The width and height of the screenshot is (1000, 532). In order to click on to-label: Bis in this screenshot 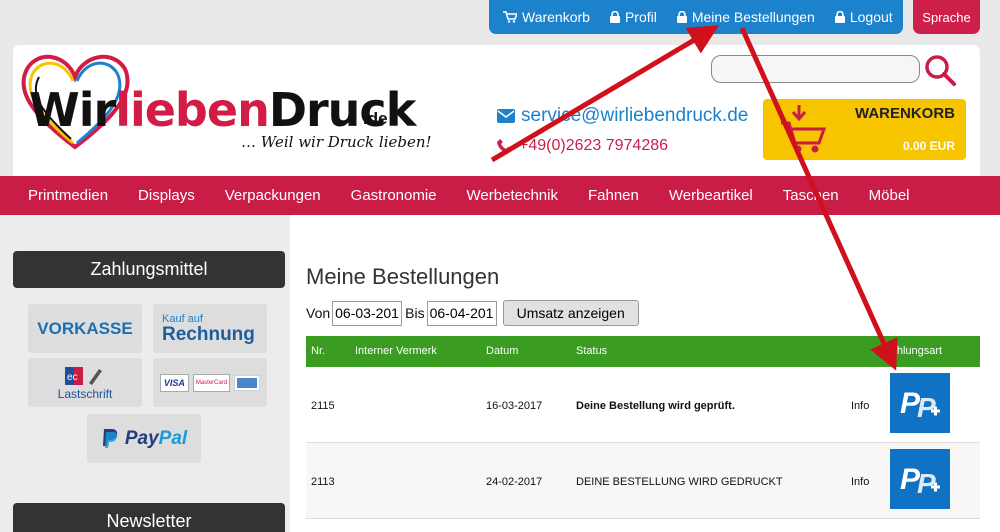, I will do `click(415, 313)`.